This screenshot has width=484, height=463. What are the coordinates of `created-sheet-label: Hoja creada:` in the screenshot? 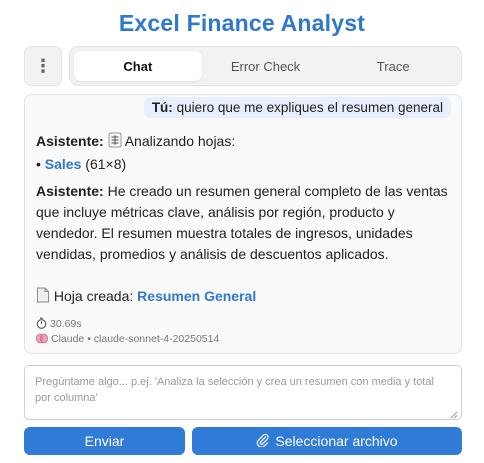 It's located at (93, 296).